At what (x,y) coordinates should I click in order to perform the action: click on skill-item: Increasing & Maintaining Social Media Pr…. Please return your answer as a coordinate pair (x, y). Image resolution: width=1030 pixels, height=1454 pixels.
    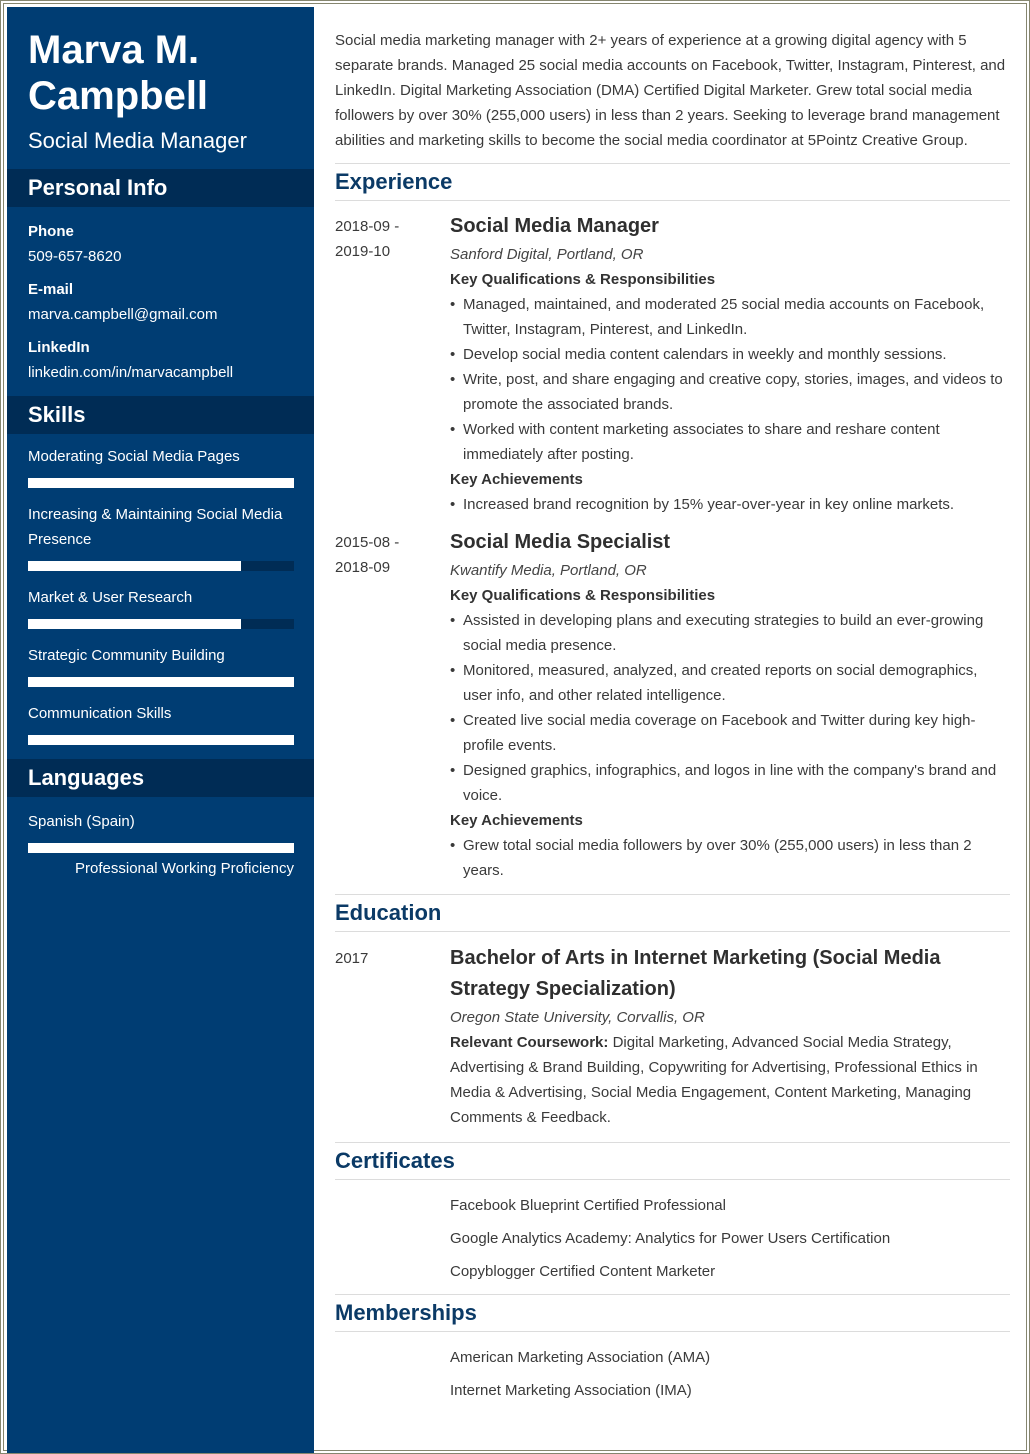
    Looking at the image, I should click on (161, 536).